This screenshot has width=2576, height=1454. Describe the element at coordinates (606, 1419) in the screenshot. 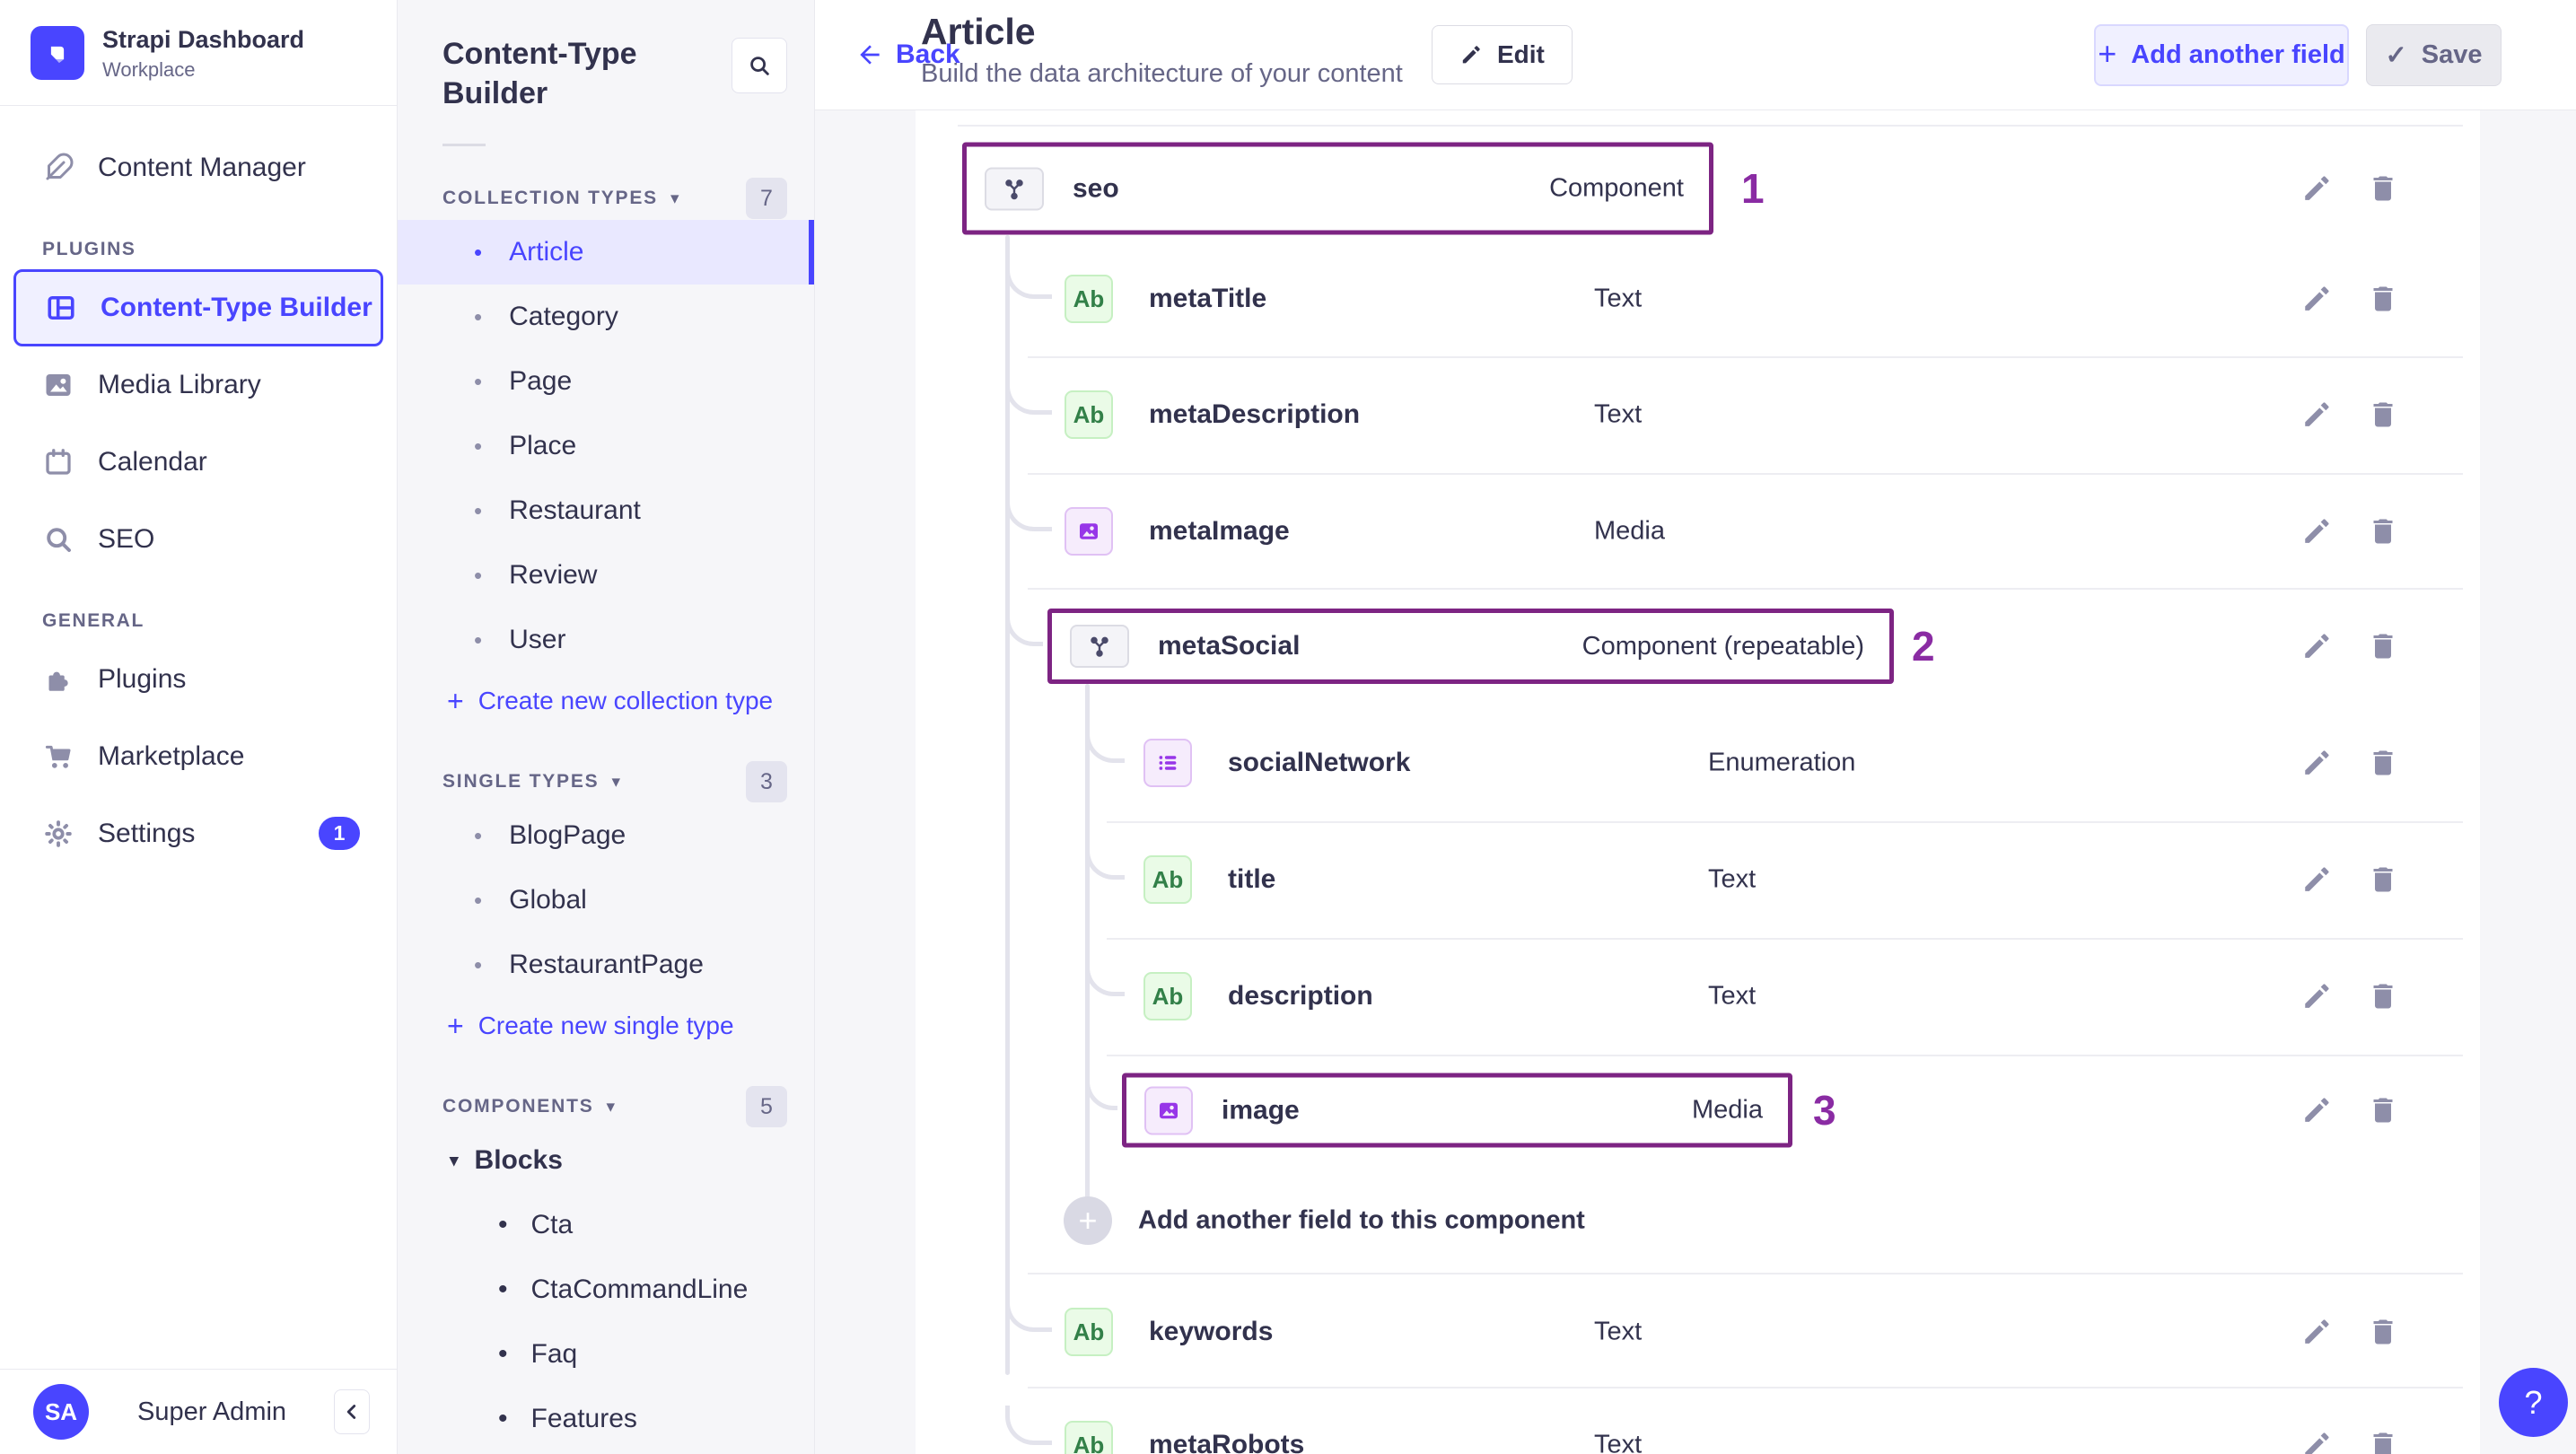

I see `component-item-features: • Features` at that location.